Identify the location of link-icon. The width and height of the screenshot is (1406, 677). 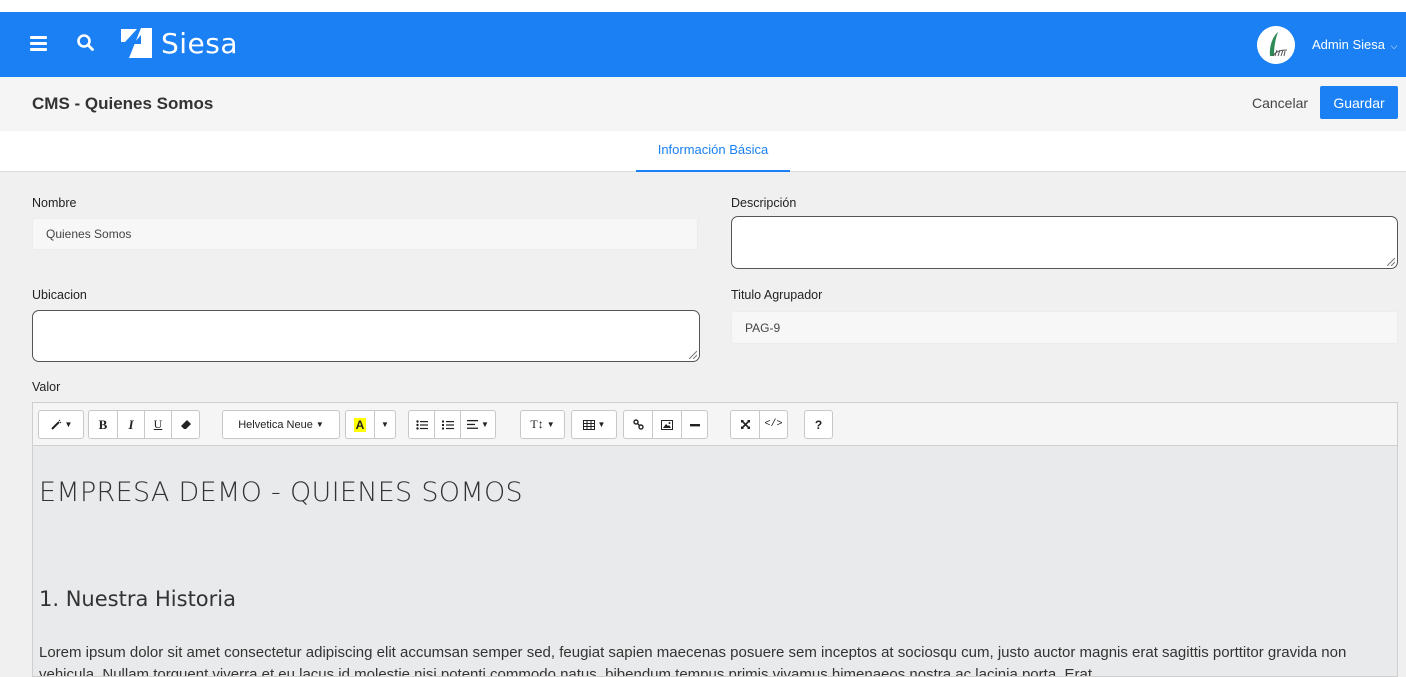
(638, 424).